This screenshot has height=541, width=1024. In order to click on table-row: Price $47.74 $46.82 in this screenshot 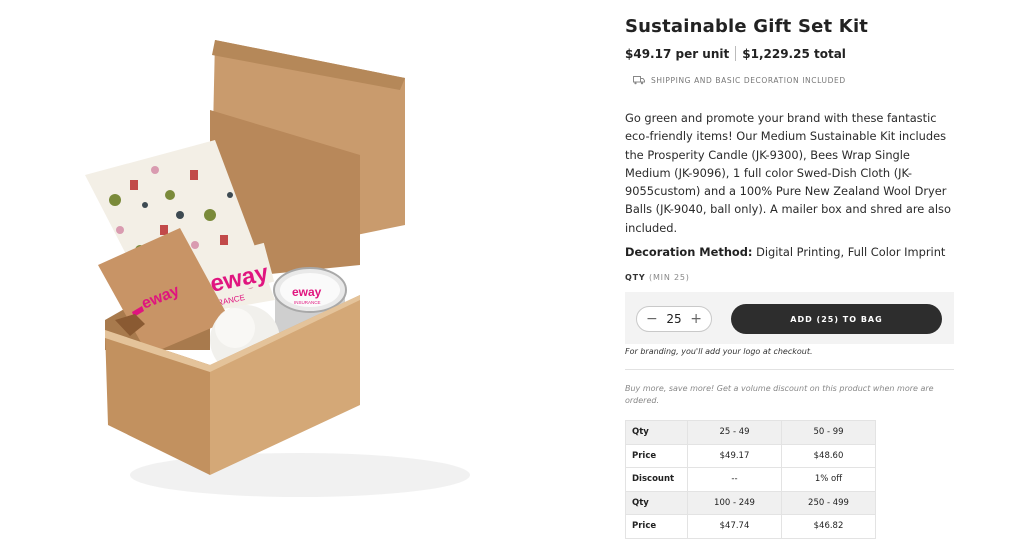, I will do `click(750, 526)`.